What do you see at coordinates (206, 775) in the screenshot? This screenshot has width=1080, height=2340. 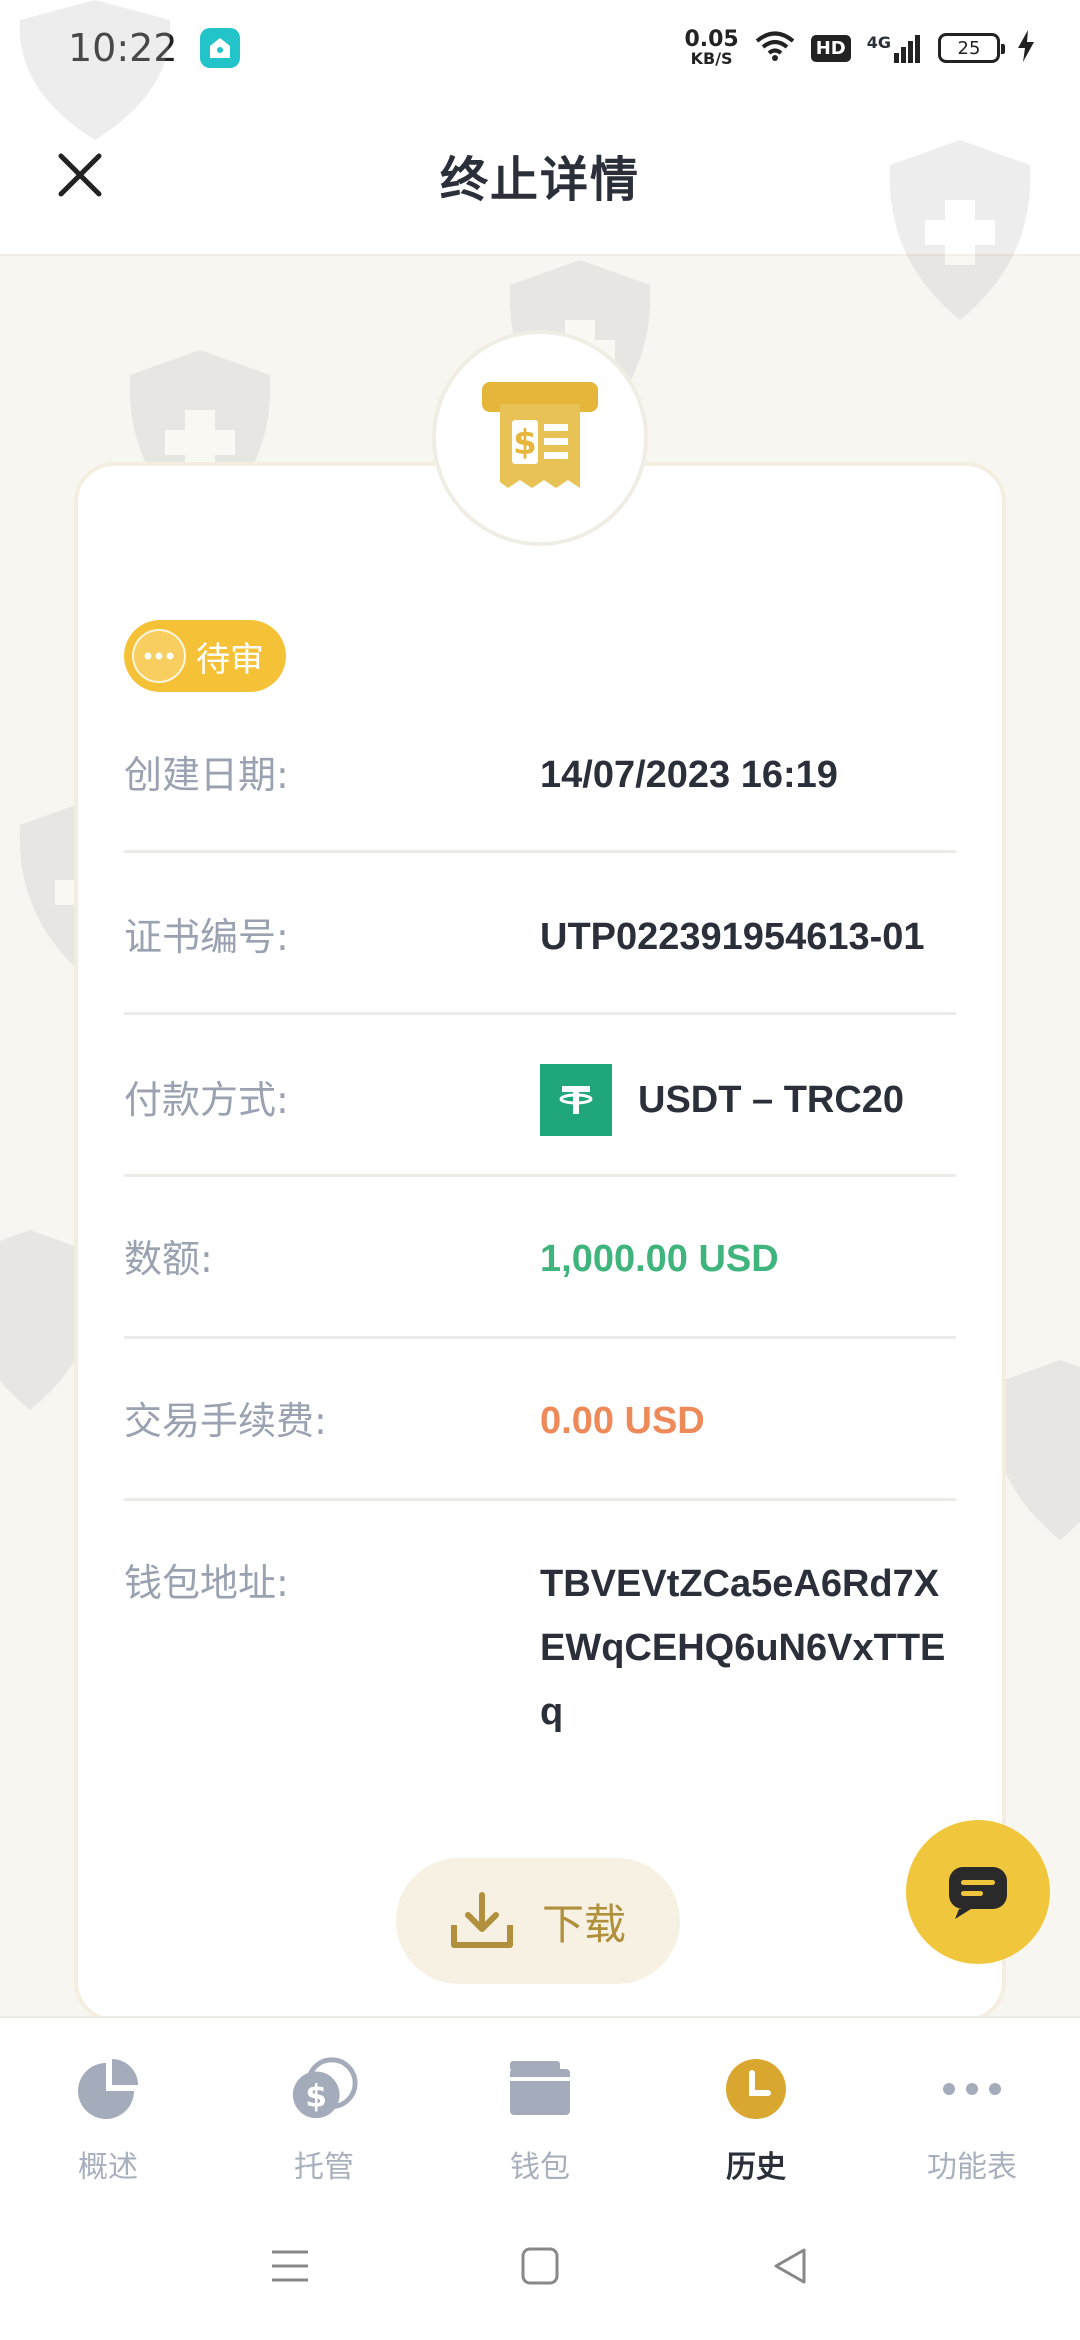 I see `row-label: 创建日期:` at bounding box center [206, 775].